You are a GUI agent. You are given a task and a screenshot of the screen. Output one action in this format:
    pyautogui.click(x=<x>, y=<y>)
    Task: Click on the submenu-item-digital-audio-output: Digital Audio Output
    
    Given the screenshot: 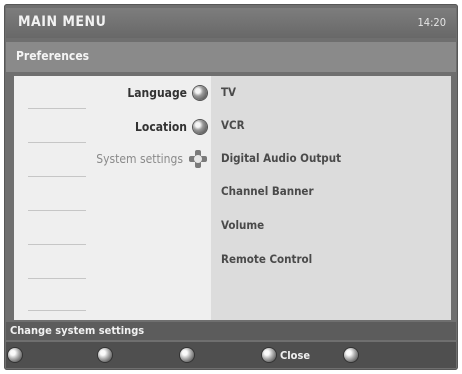 What is the action you would take?
    pyautogui.click(x=281, y=160)
    